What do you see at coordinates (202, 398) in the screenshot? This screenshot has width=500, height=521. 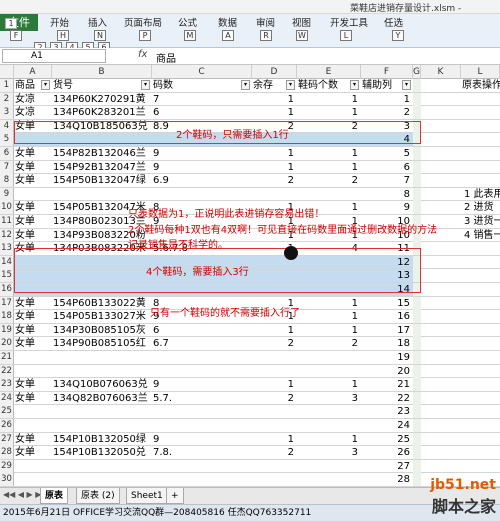 I see `cell-c: 5.7.` at bounding box center [202, 398].